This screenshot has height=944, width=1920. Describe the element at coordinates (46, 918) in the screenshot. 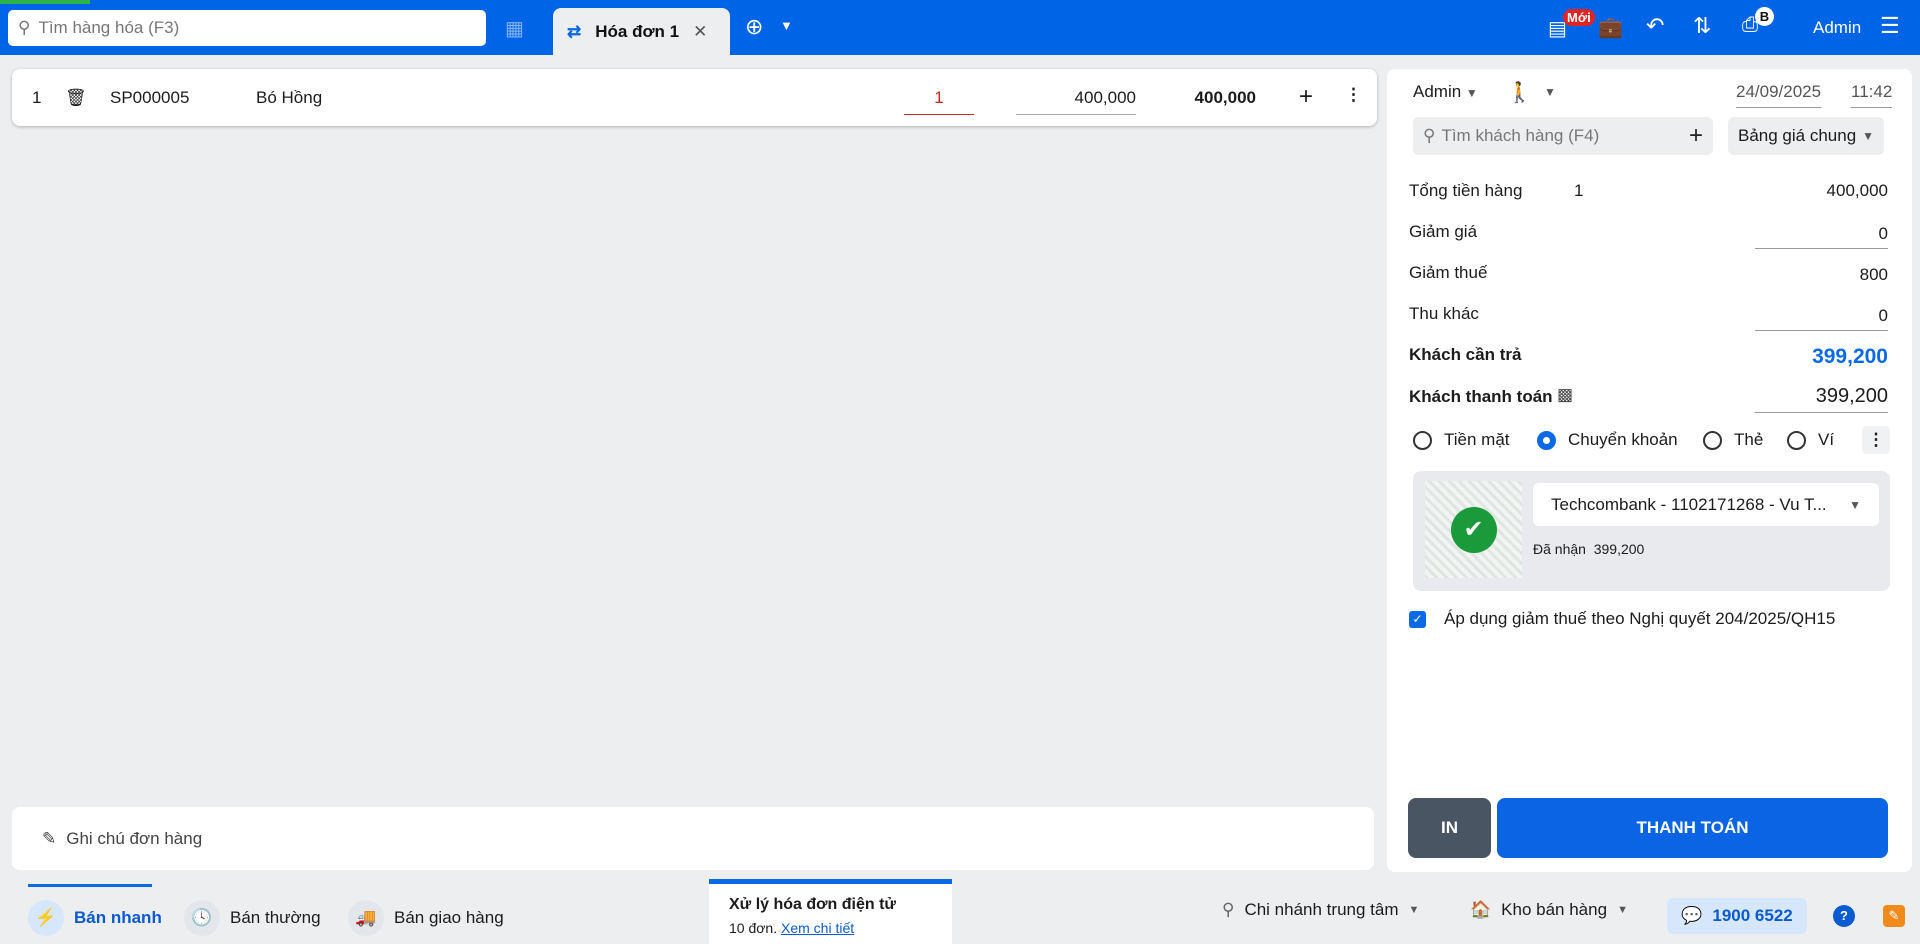

I see `lightning-icon: ⚡` at that location.